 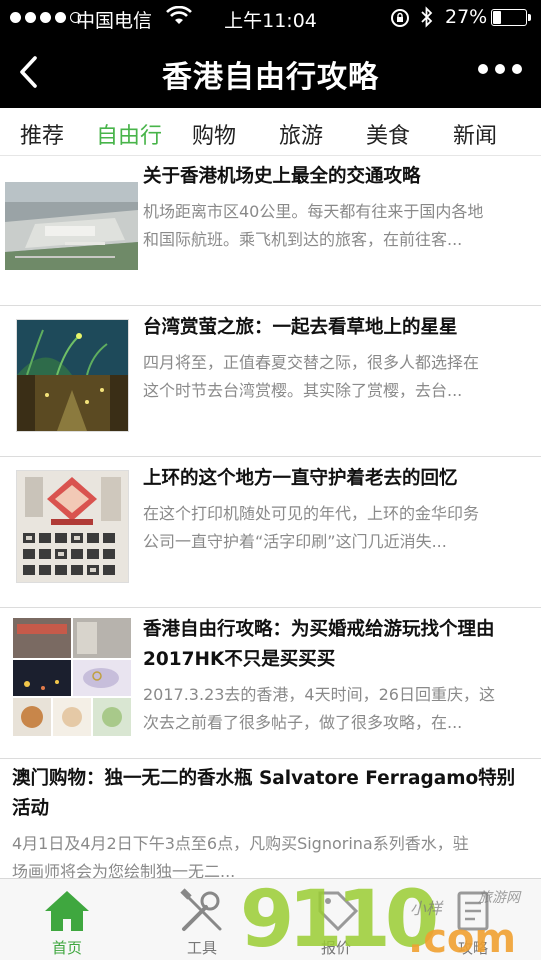 What do you see at coordinates (264, 793) in the screenshot?
I see `article-title: 澳门购物：独一无二的香水瓶 Salvatore Ferragamo特别 活动` at bounding box center [264, 793].